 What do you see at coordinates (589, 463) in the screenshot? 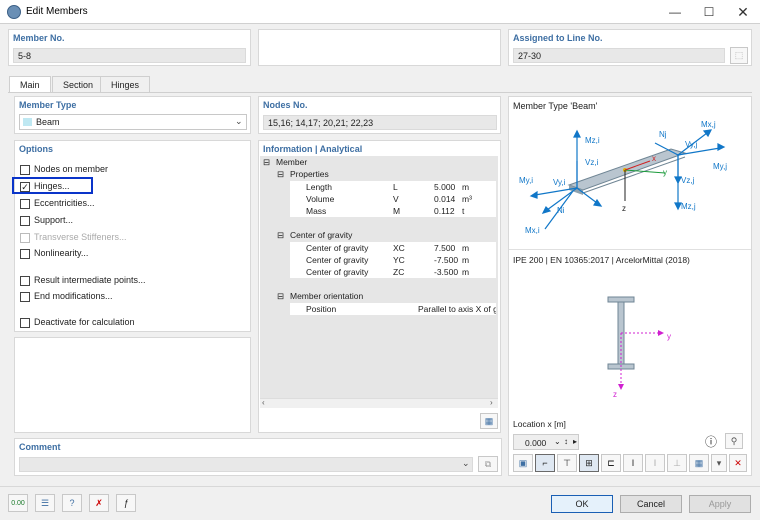
I see `axis-view-icon: ⊞` at bounding box center [589, 463].